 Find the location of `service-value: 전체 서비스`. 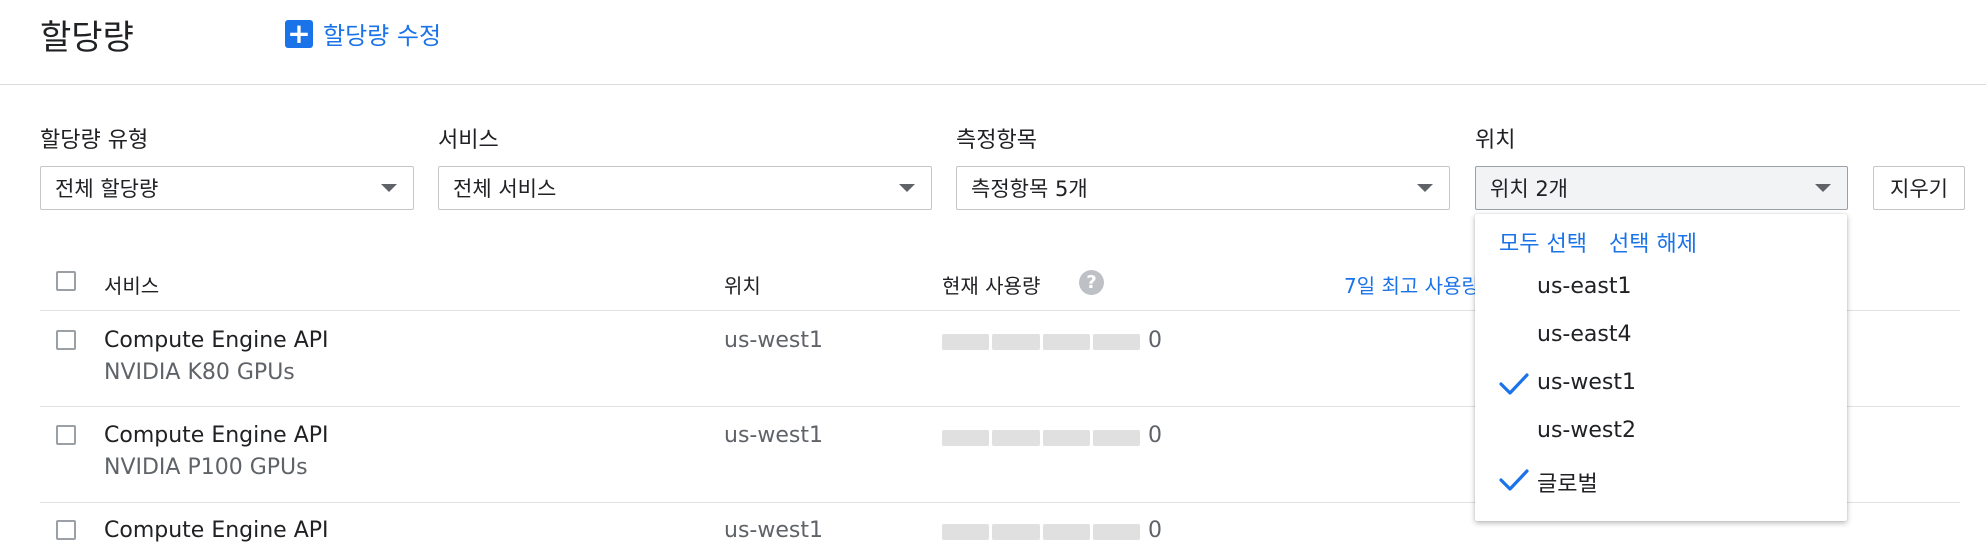

service-value: 전체 서비스 is located at coordinates (505, 189).